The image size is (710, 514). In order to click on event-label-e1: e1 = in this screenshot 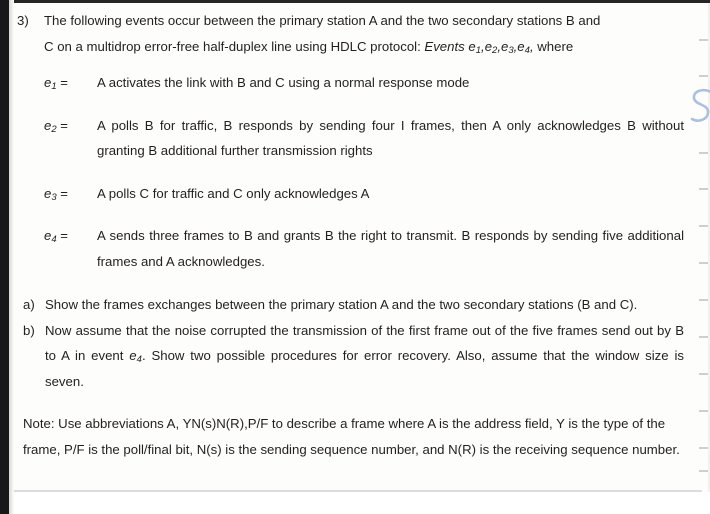, I will do `click(56, 83)`.